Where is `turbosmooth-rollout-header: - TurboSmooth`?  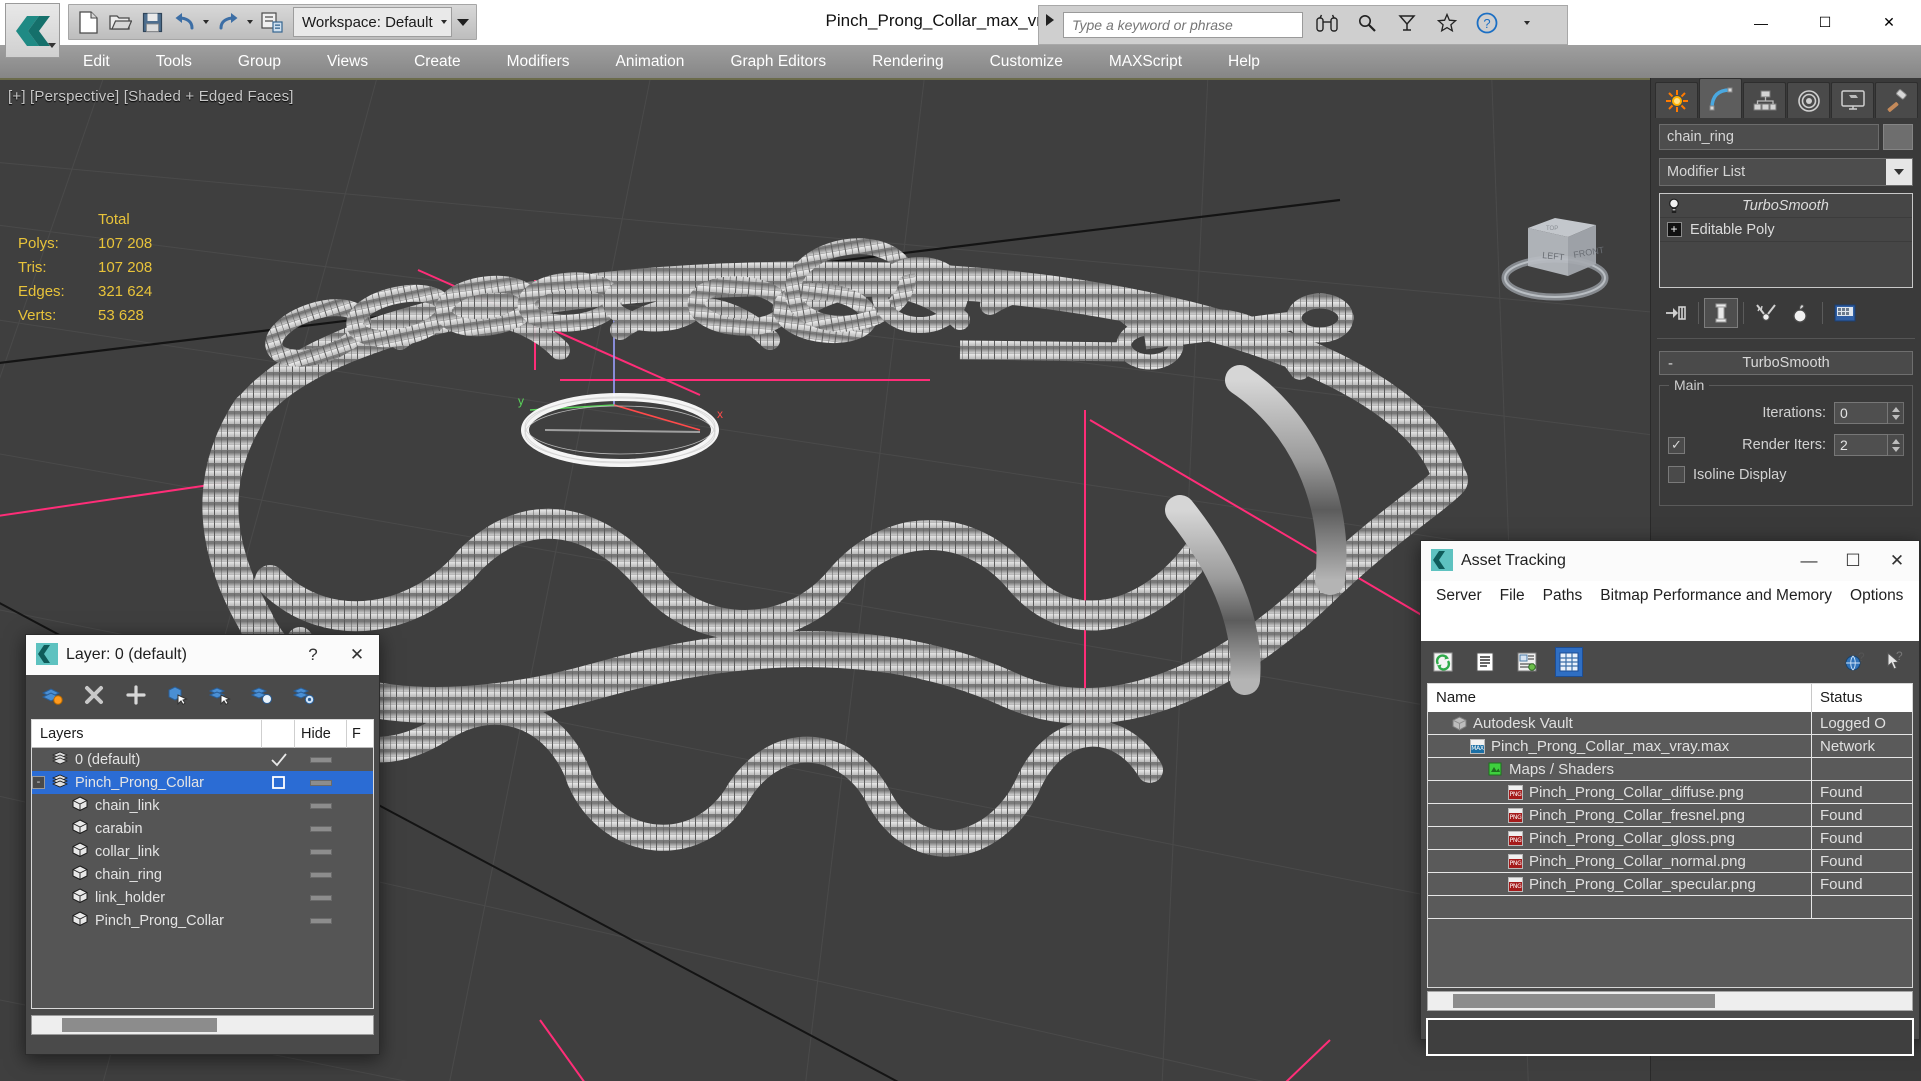
turbosmooth-rollout-header: - TurboSmooth is located at coordinates (1786, 363).